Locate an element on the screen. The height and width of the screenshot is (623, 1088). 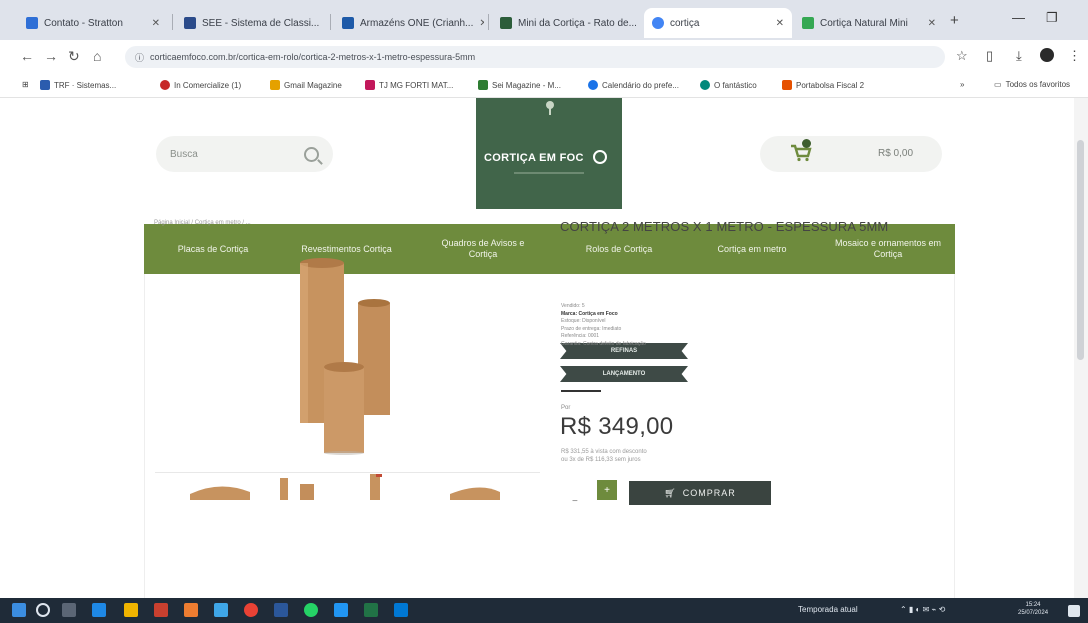
download-icon: ⤓ is located at coordinates (1019, 56).